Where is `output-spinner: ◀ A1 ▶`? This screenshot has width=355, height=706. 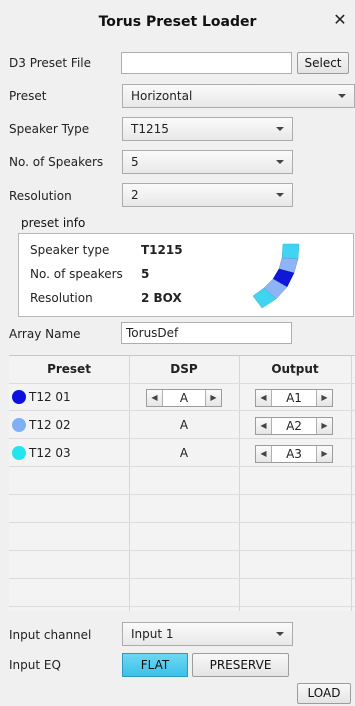 output-spinner: ◀ A1 ▶ is located at coordinates (294, 398).